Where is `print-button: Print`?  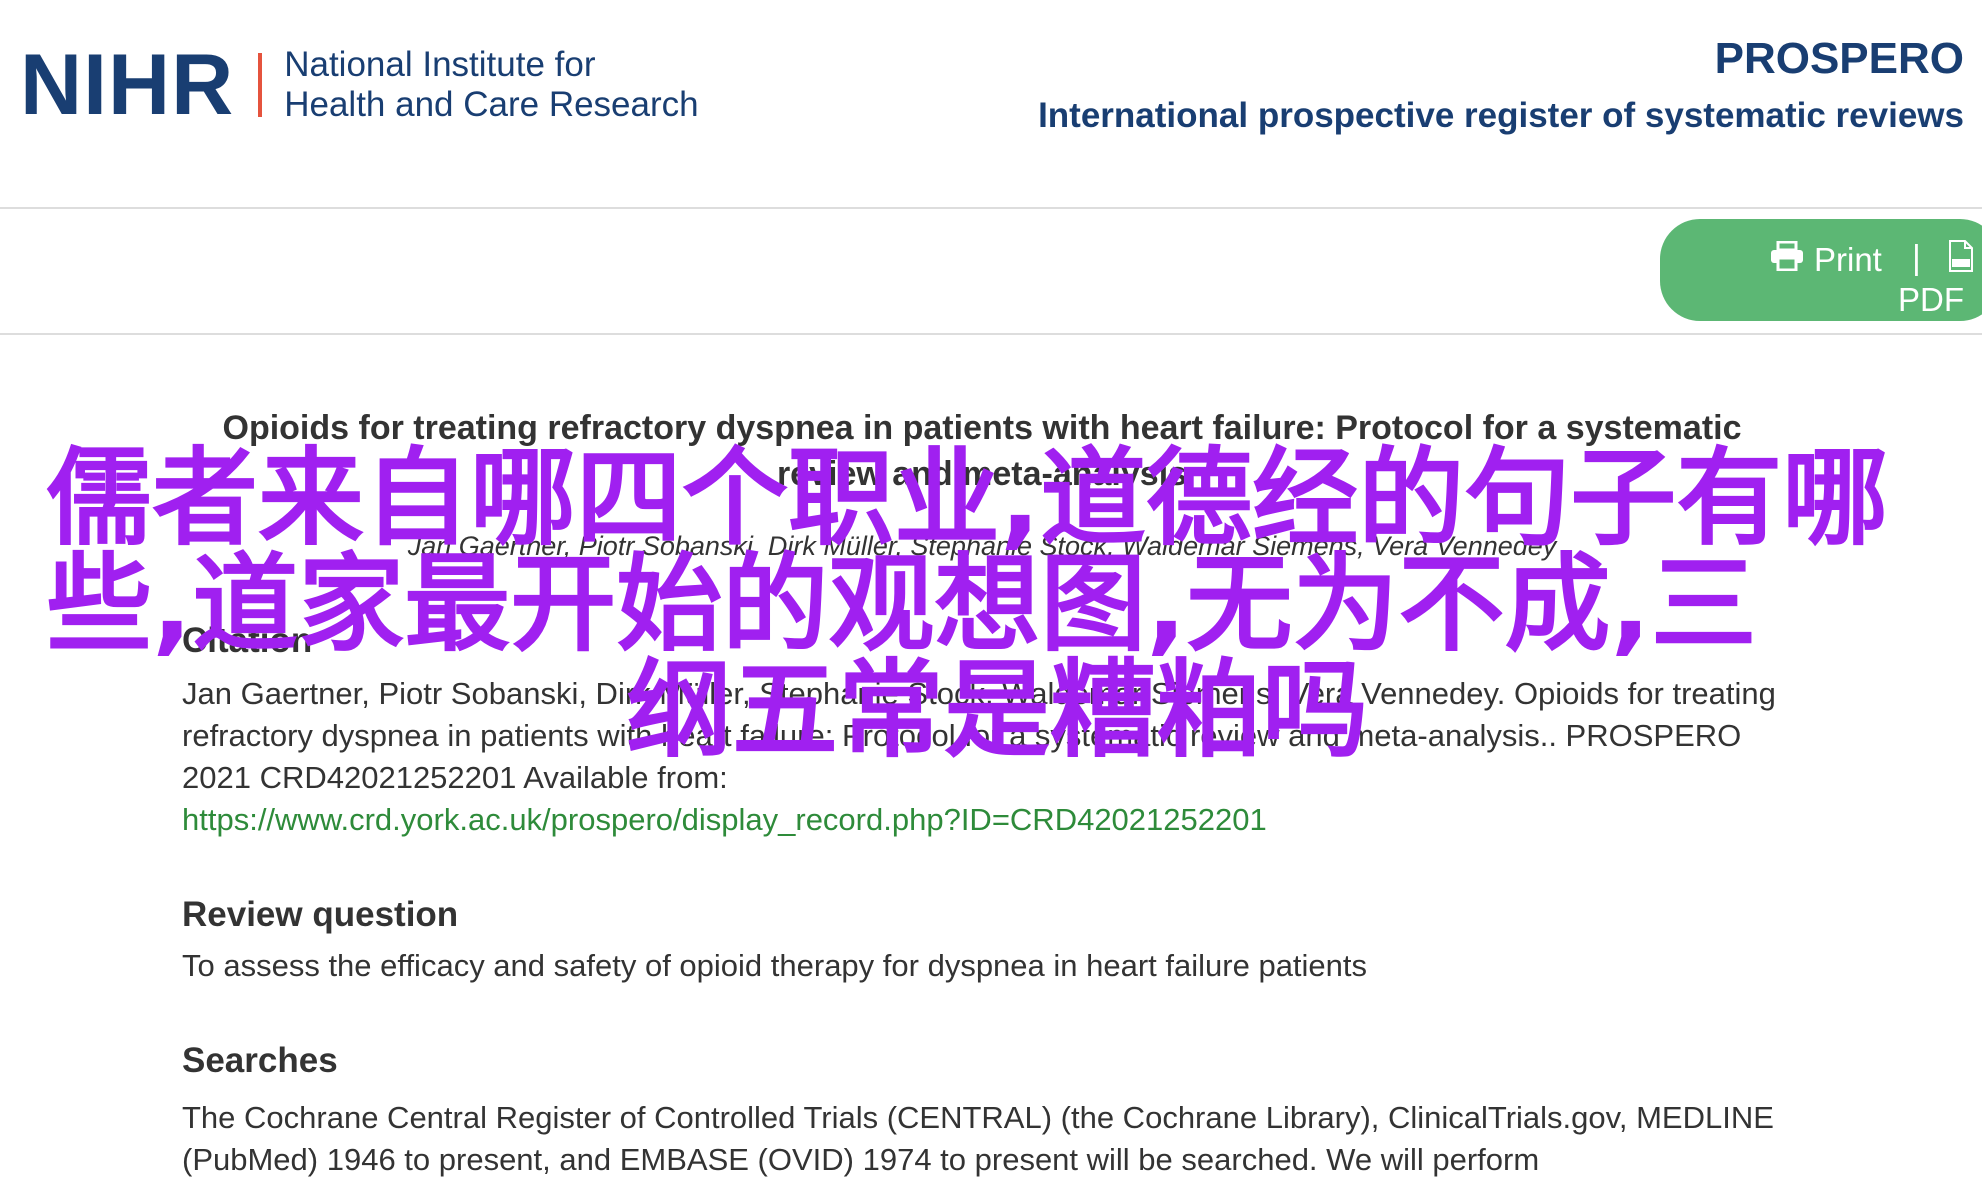
print-button: Print is located at coordinates (1826, 259).